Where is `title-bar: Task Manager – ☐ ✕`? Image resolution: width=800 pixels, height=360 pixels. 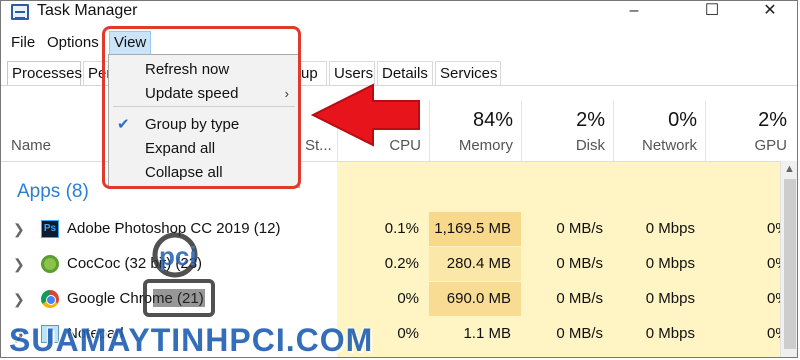
title-bar: Task Manager – ☐ ✕ is located at coordinates (399, 13).